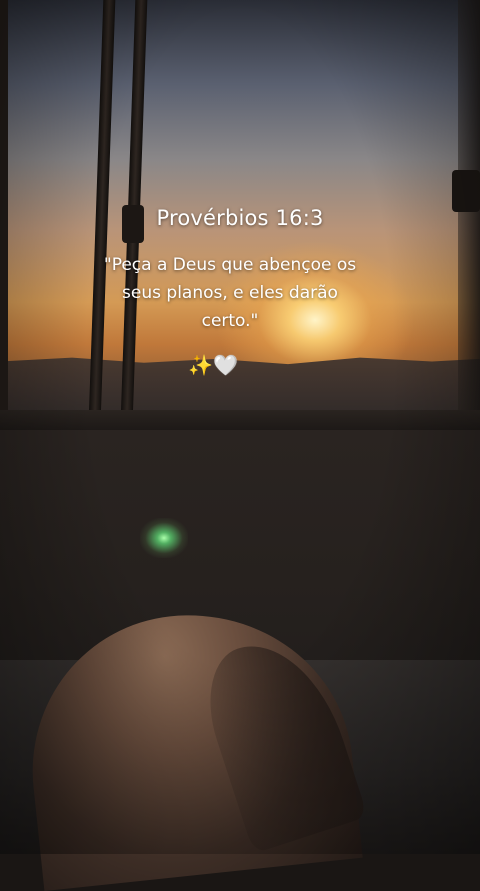 Image resolution: width=480 pixels, height=891 pixels. What do you see at coordinates (240, 218) in the screenshot?
I see `verse-reference: Provérbios 16:3` at bounding box center [240, 218].